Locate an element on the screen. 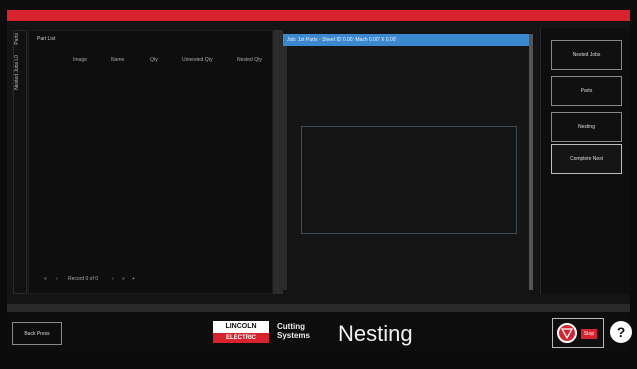 The height and width of the screenshot is (369, 637). prev-record-button: ‹ is located at coordinates (57, 279).